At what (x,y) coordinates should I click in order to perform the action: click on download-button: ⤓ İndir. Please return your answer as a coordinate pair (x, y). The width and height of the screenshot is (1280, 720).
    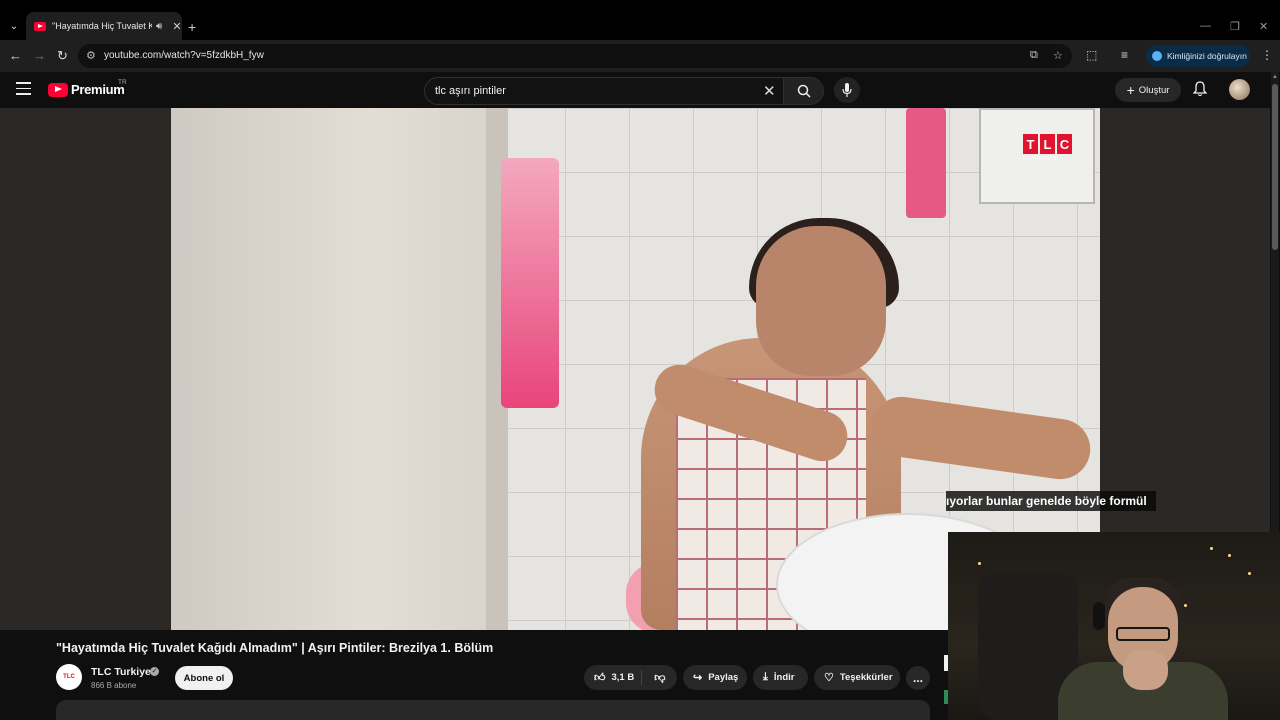
    Looking at the image, I should click on (780, 677).